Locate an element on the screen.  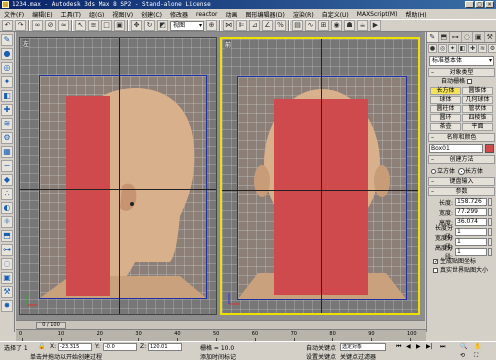
menu-edit: 编辑(E) is located at coordinates (42, 14).